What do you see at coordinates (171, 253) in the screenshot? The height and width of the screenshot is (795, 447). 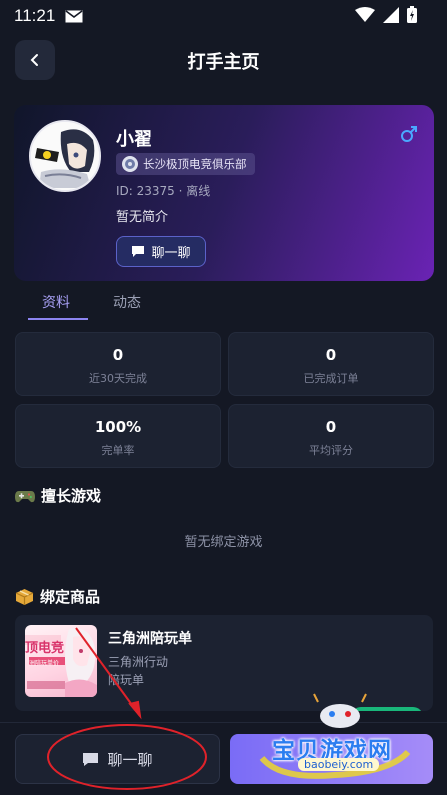 I see `profile-chat-label: 聊一聊` at bounding box center [171, 253].